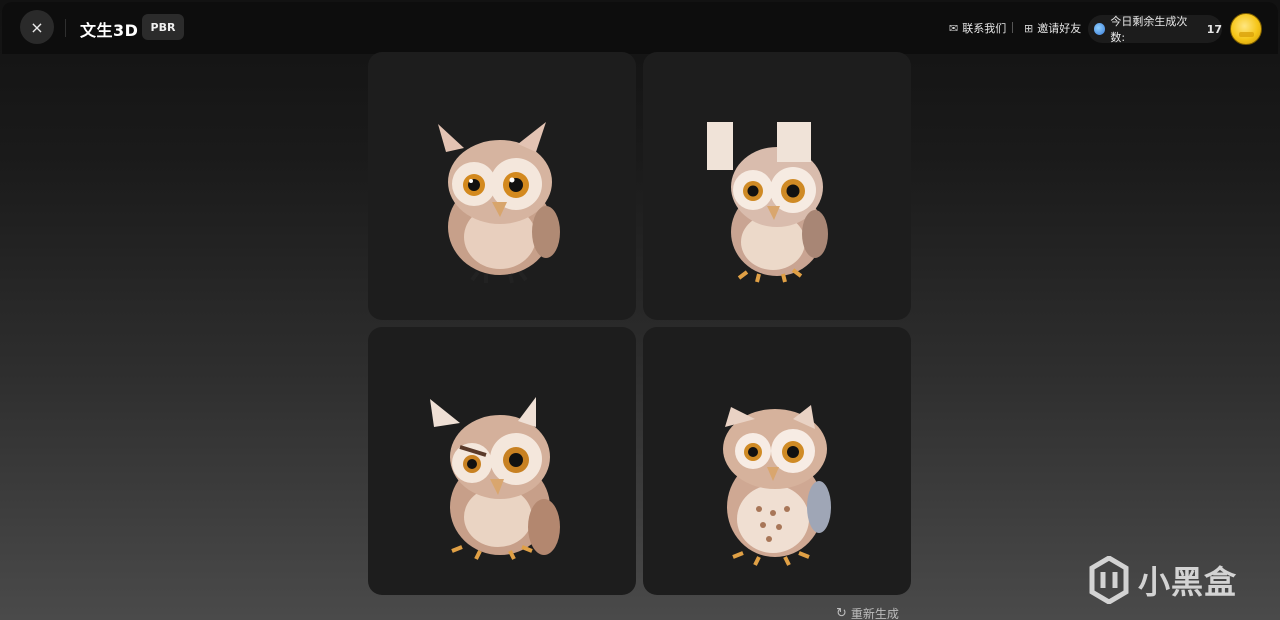 Image resolution: width=1280 pixels, height=620 pixels. What do you see at coordinates (65, 28) in the screenshot?
I see `title-divider` at bounding box center [65, 28].